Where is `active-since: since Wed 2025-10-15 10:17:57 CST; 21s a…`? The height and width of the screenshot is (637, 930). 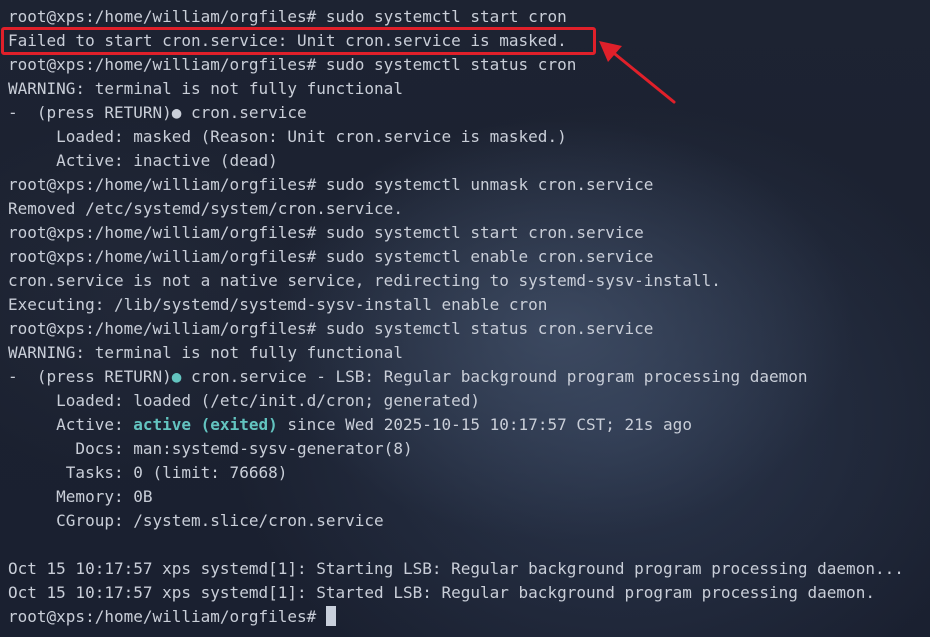
active-since: since Wed 2025-10-15 10:17:57 CST; 21s a… is located at coordinates (484, 424).